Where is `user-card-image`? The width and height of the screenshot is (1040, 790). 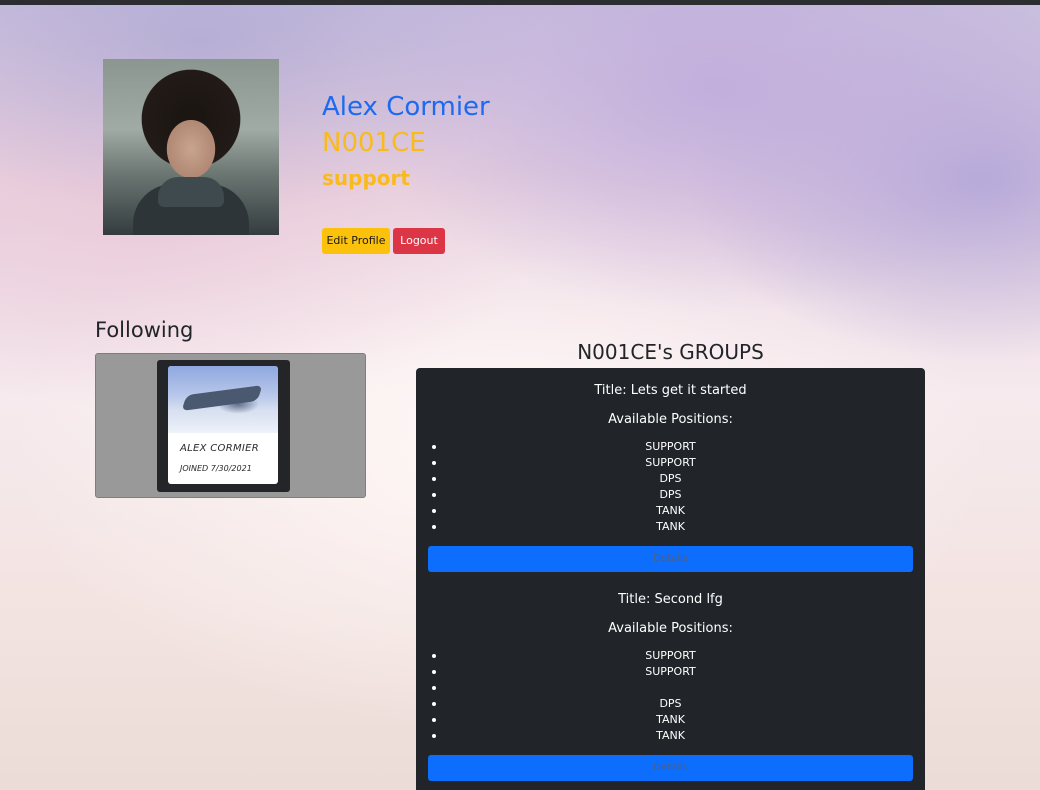
user-card-image is located at coordinates (223, 399).